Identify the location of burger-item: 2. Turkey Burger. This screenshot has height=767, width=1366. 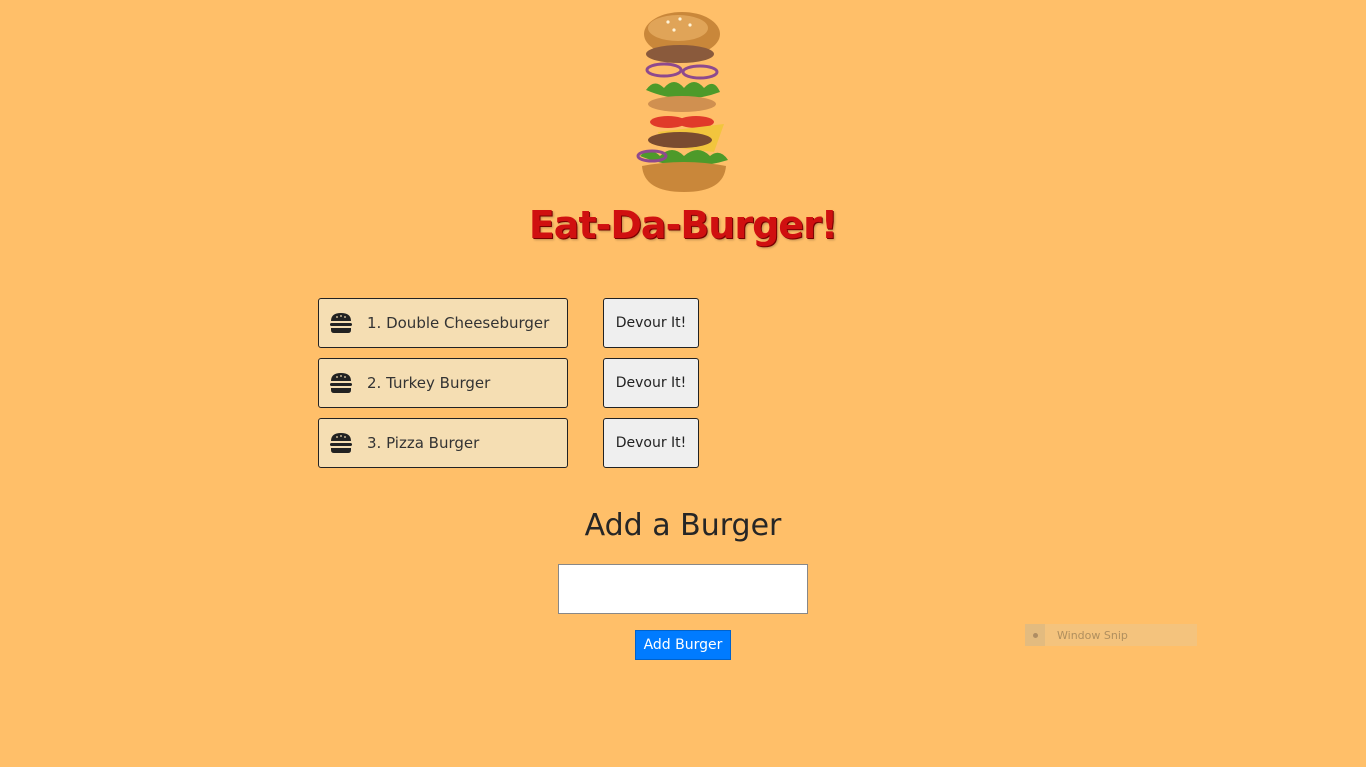
(443, 383).